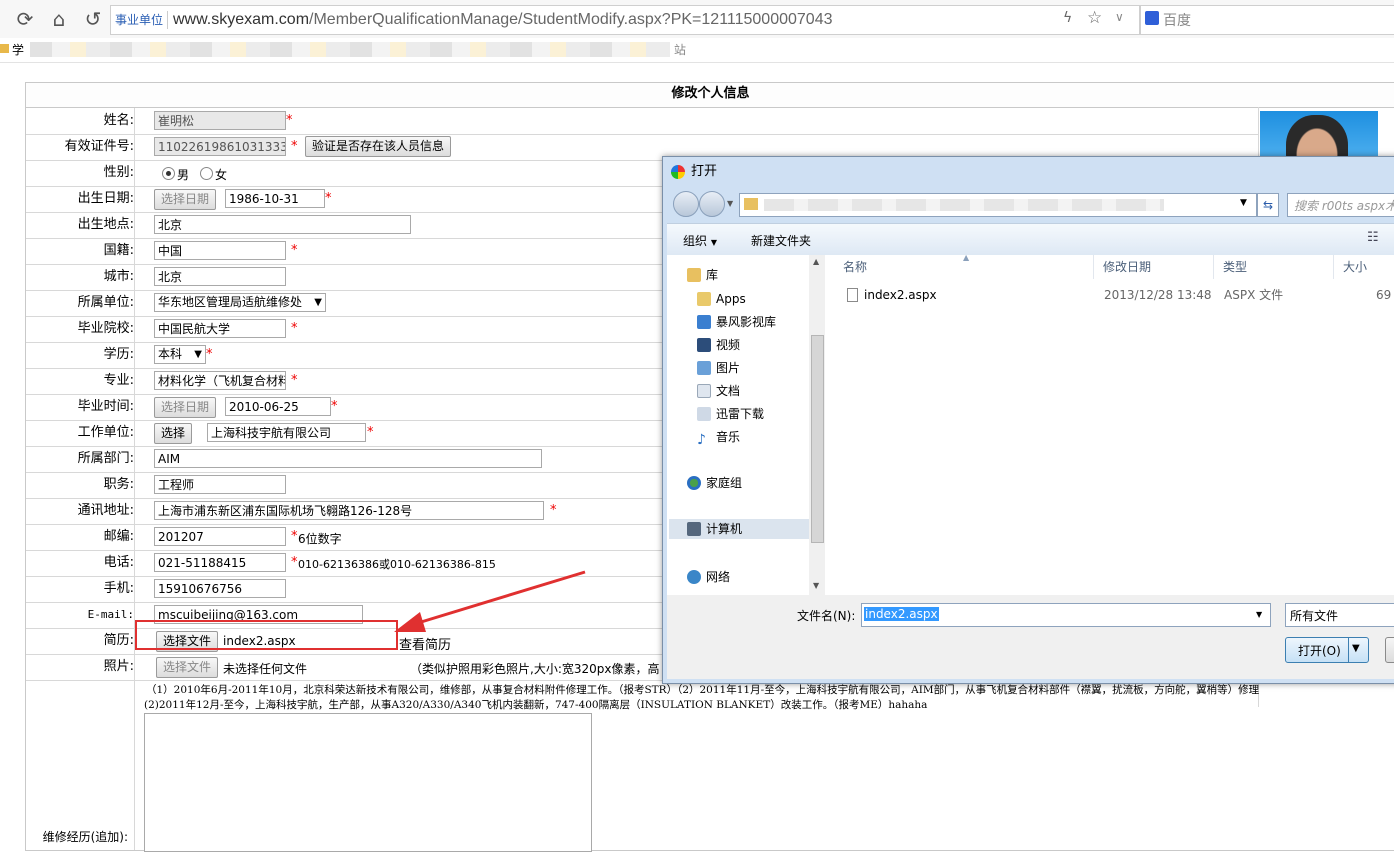 The width and height of the screenshot is (1394, 852). Describe the element at coordinates (1267, 20) in the screenshot. I see `search-engine-box: 百度` at that location.